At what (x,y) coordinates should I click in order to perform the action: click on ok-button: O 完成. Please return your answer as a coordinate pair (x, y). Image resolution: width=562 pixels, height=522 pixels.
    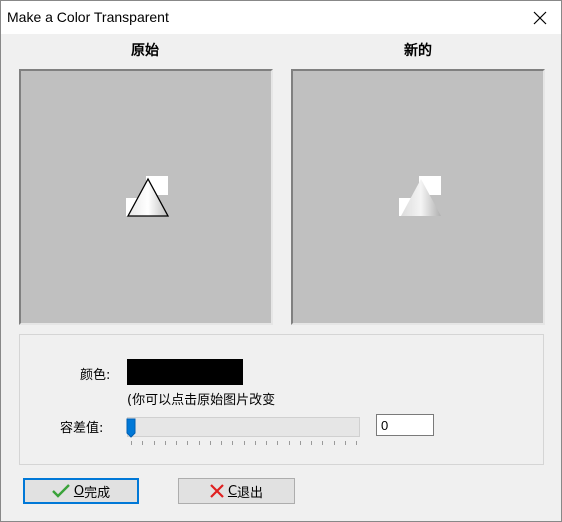
    Looking at the image, I should click on (81, 491).